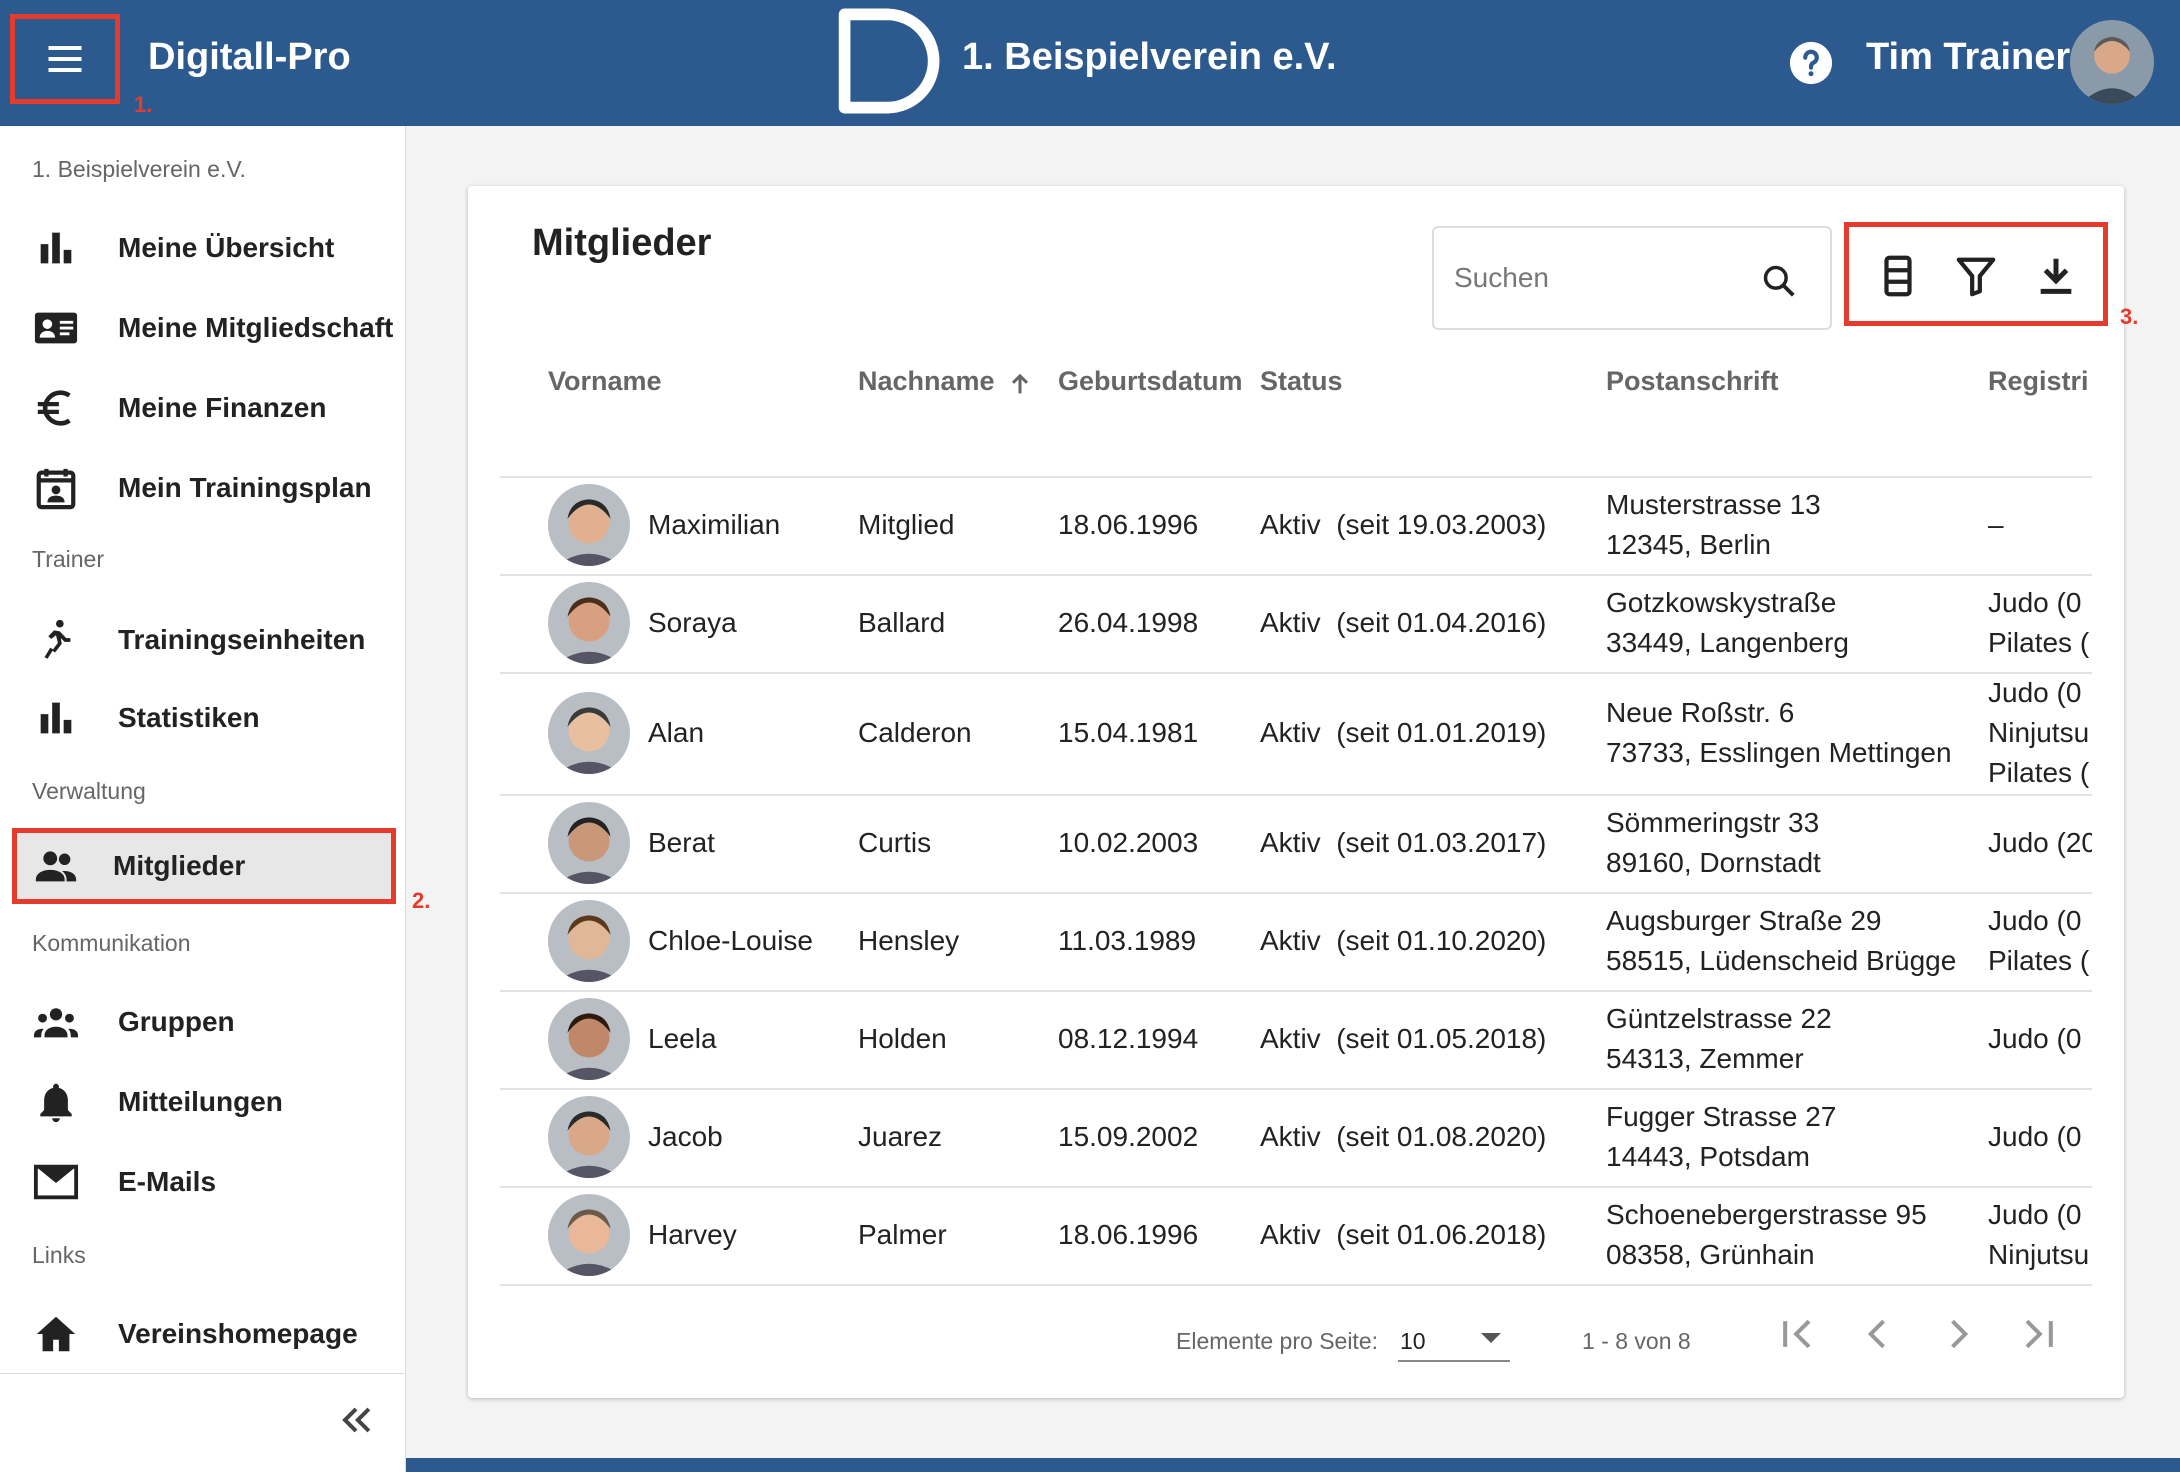  I want to click on cell-vorname: Berat, so click(681, 842).